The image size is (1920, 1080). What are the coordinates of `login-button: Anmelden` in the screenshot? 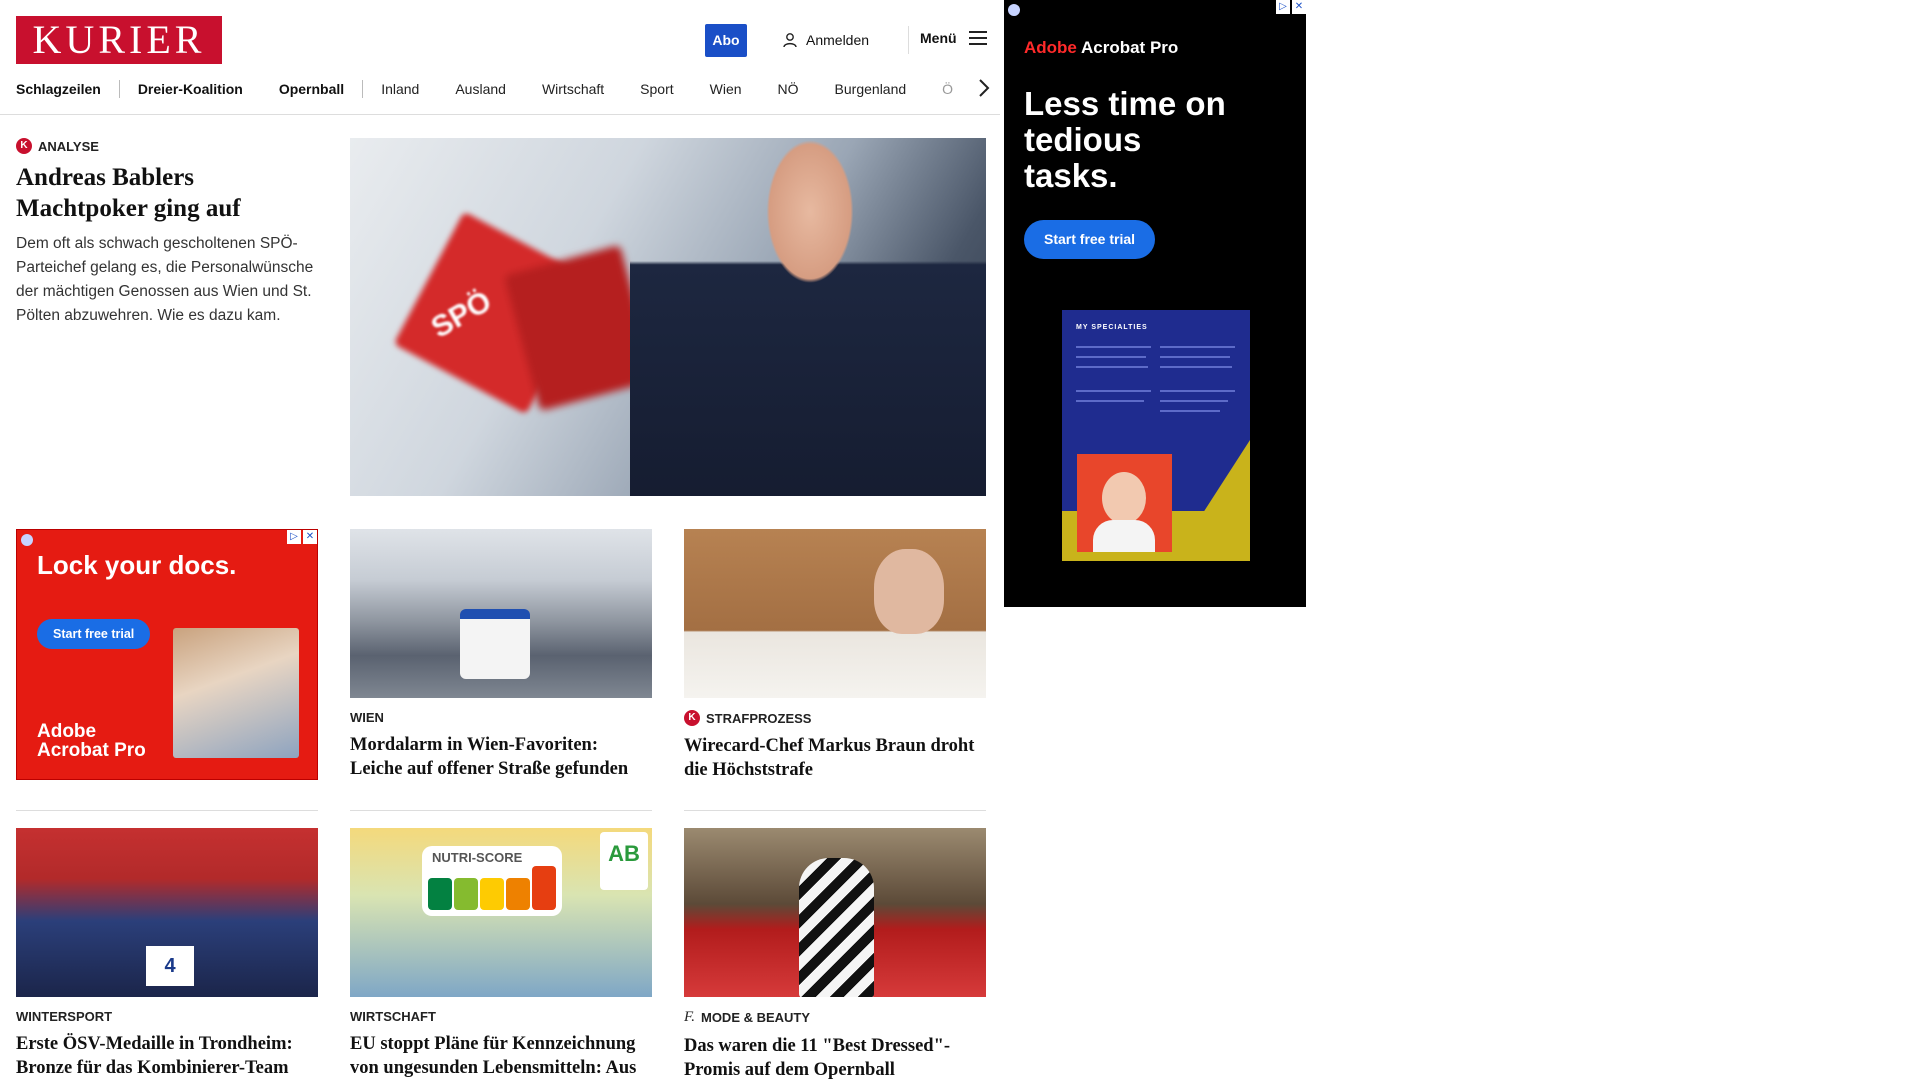 It's located at (825, 40).